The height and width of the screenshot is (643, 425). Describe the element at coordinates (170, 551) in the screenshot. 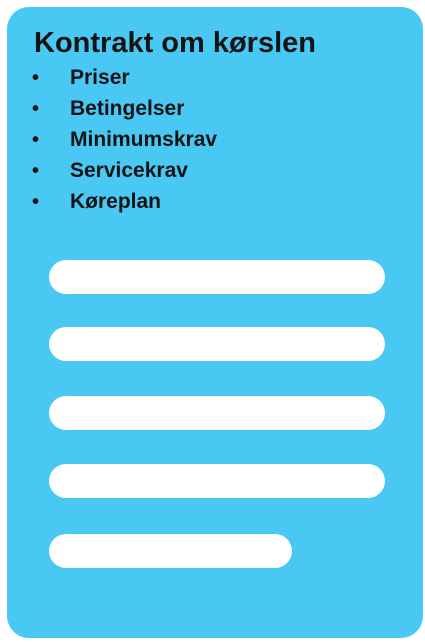

I see `placeholder-text-line-short` at that location.